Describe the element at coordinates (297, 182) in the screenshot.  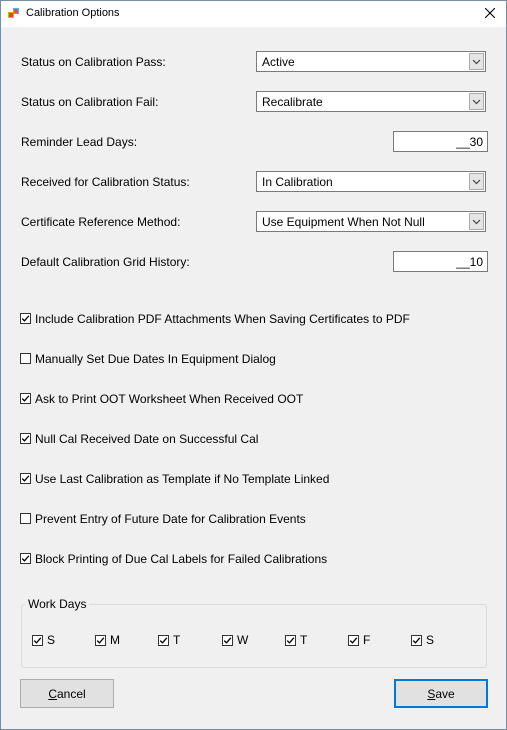
I see `received-status-value: In Calibration` at that location.